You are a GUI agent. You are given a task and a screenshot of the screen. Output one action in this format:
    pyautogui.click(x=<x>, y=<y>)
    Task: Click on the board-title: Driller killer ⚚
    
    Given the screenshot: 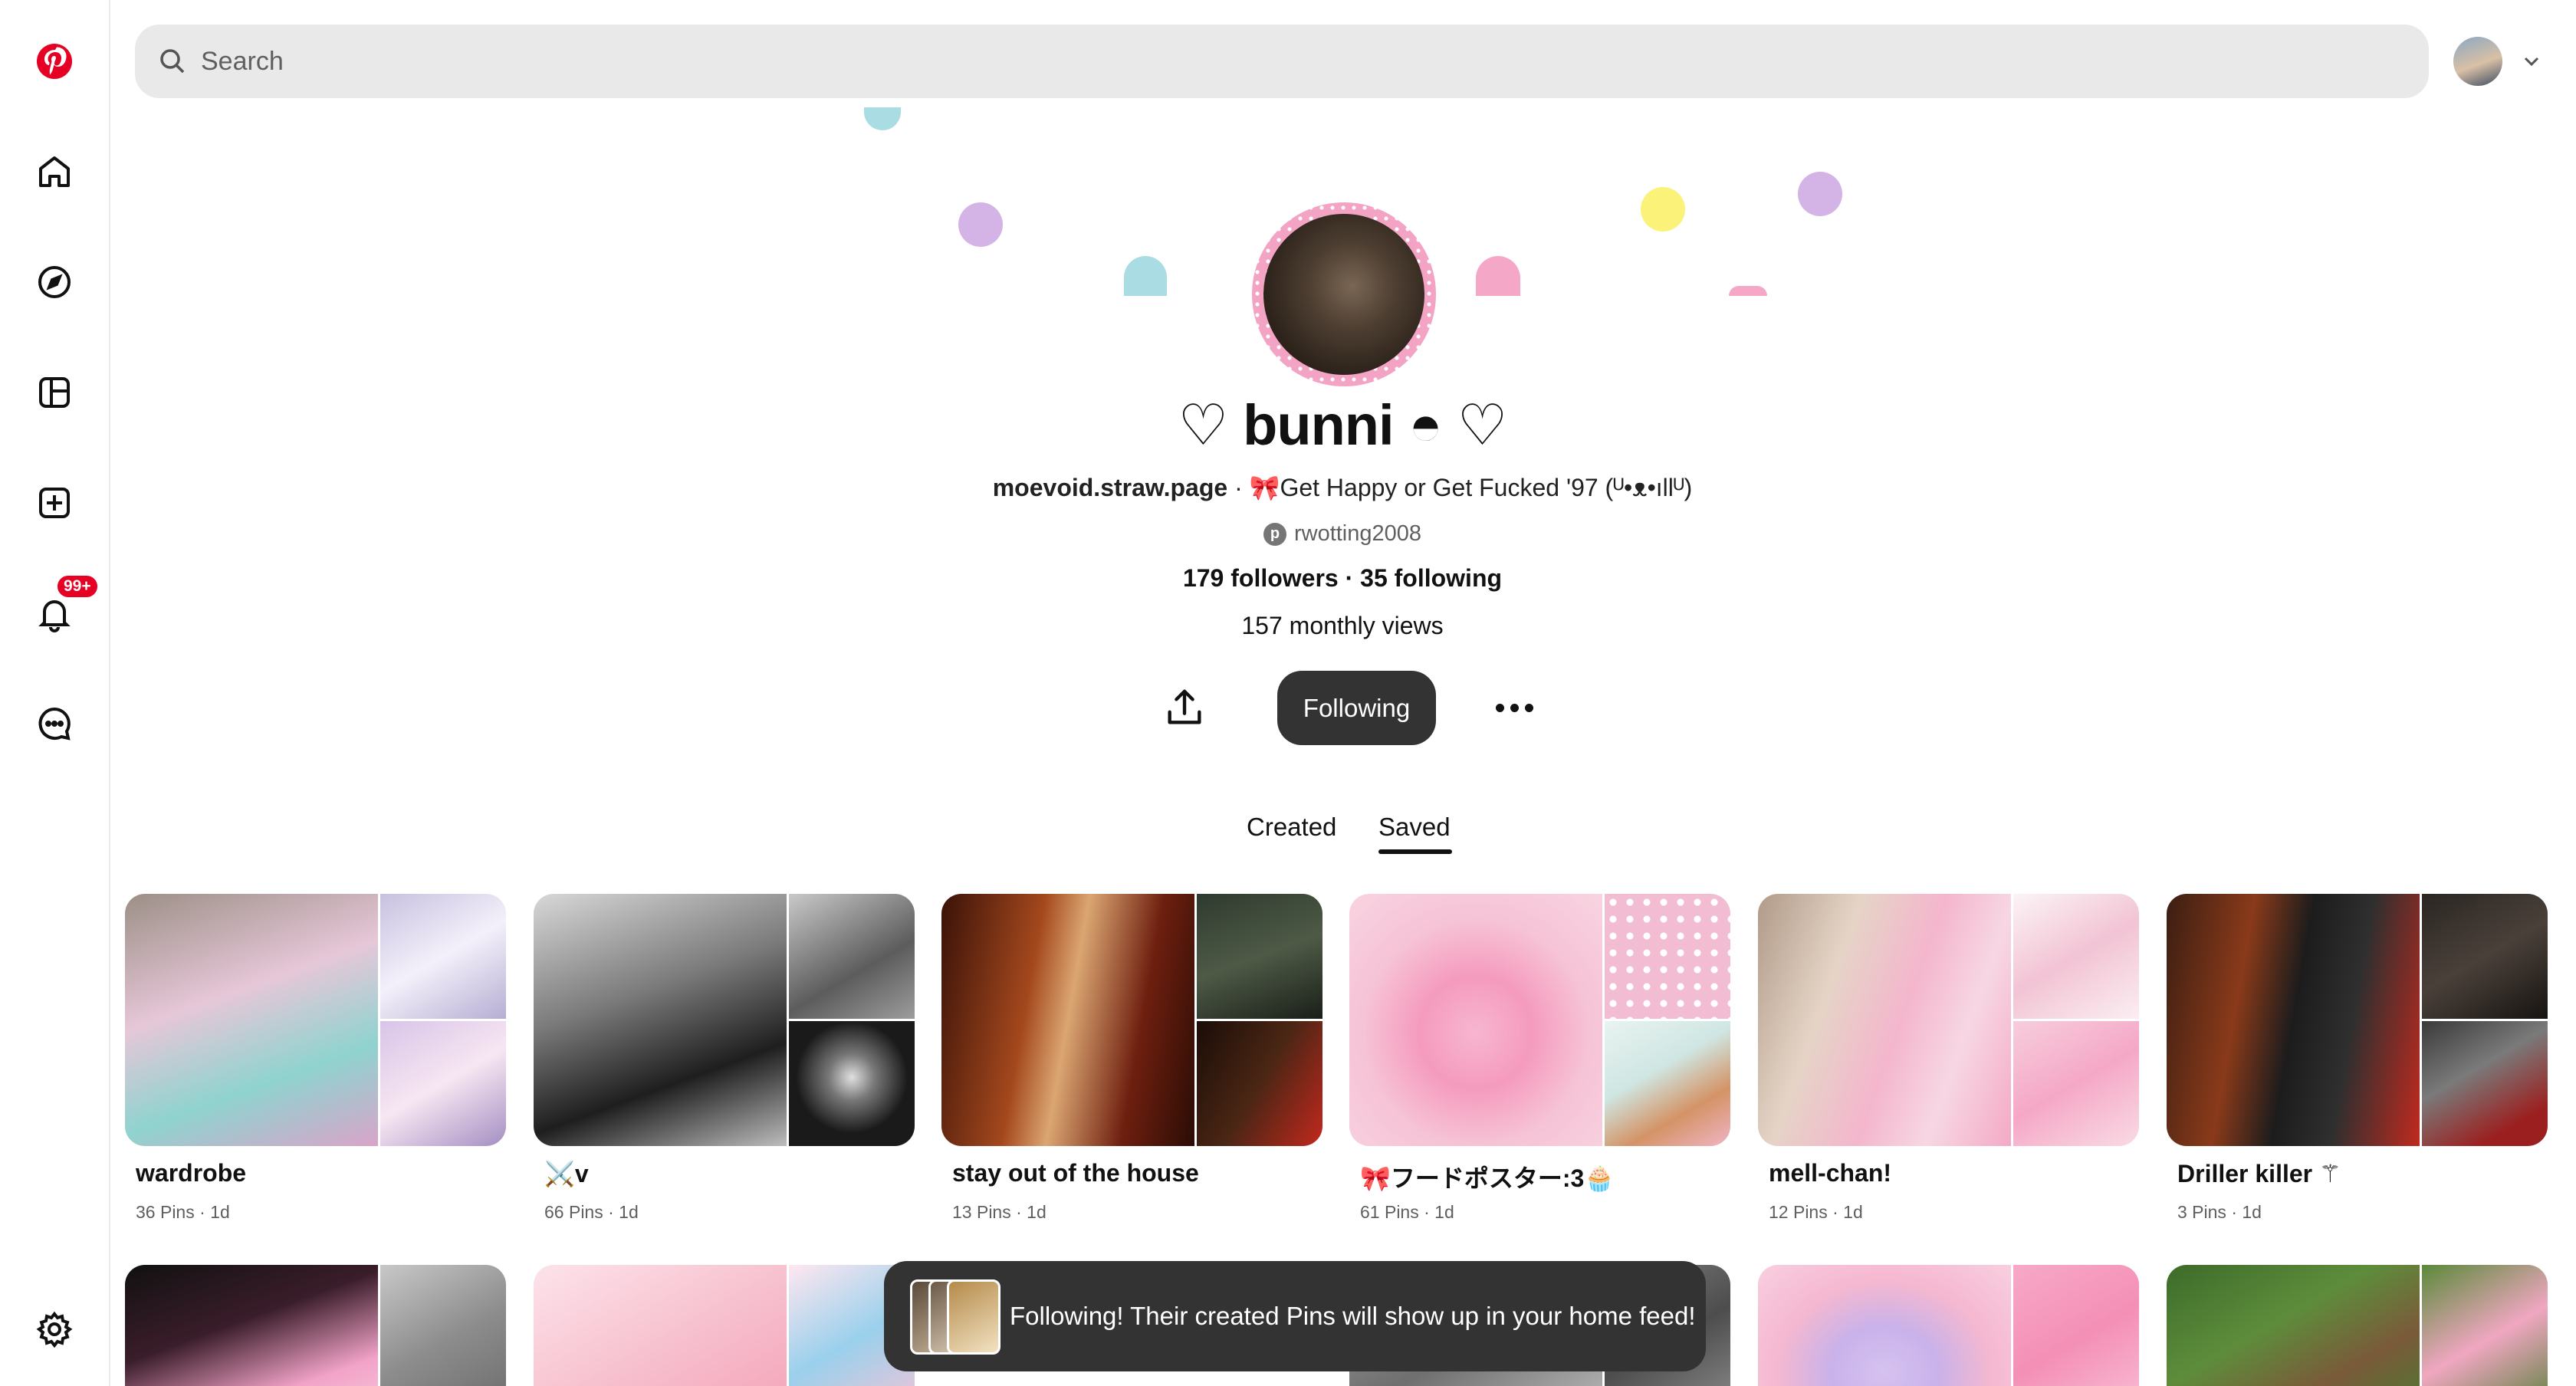 What is the action you would take?
    pyautogui.click(x=2259, y=1173)
    